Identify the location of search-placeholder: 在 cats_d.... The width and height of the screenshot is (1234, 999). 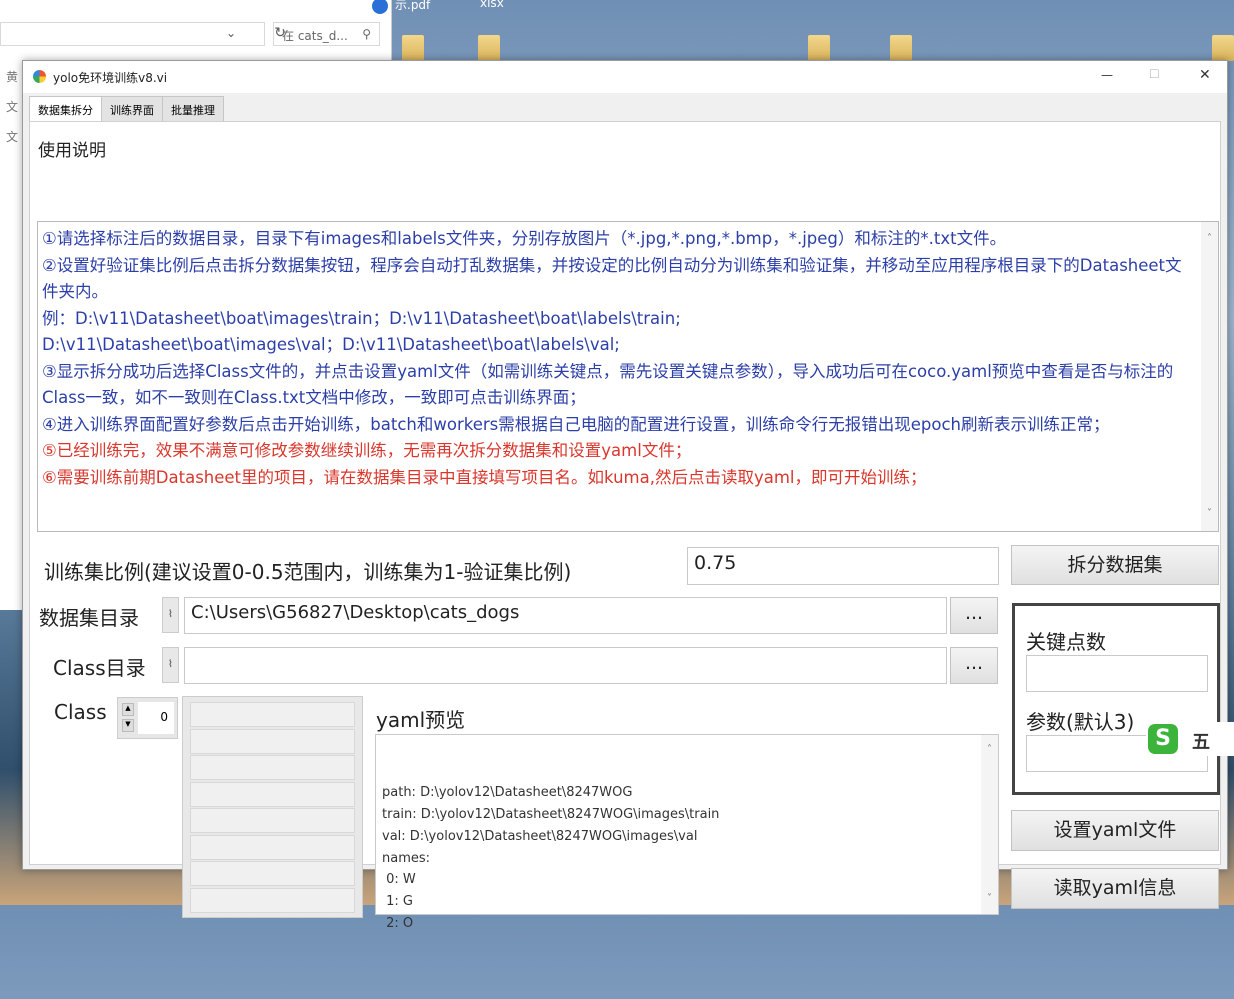
(315, 36).